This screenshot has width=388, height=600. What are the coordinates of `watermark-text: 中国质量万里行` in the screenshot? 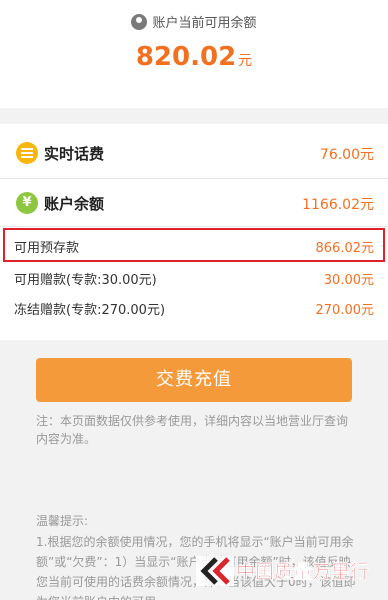 It's located at (303, 572).